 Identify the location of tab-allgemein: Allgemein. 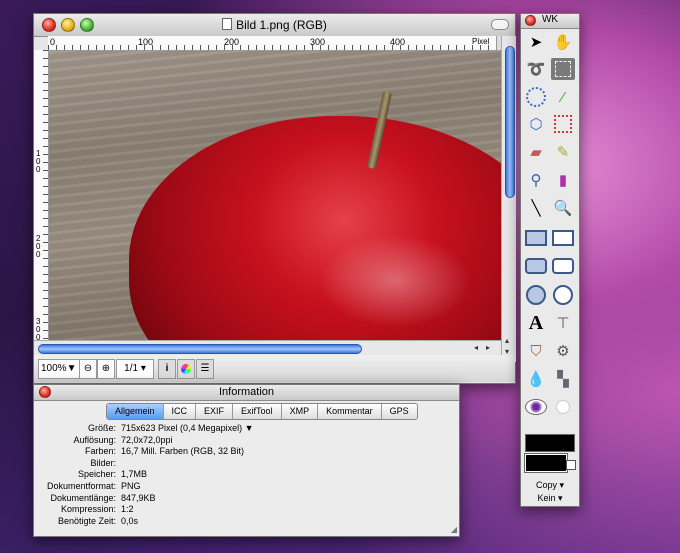
(135, 411).